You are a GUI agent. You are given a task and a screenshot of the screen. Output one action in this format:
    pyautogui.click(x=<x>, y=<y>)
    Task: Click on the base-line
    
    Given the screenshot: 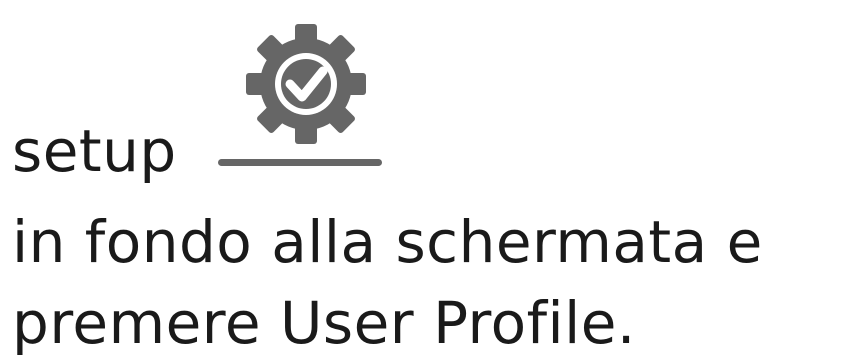 What is the action you would take?
    pyautogui.click(x=300, y=162)
    